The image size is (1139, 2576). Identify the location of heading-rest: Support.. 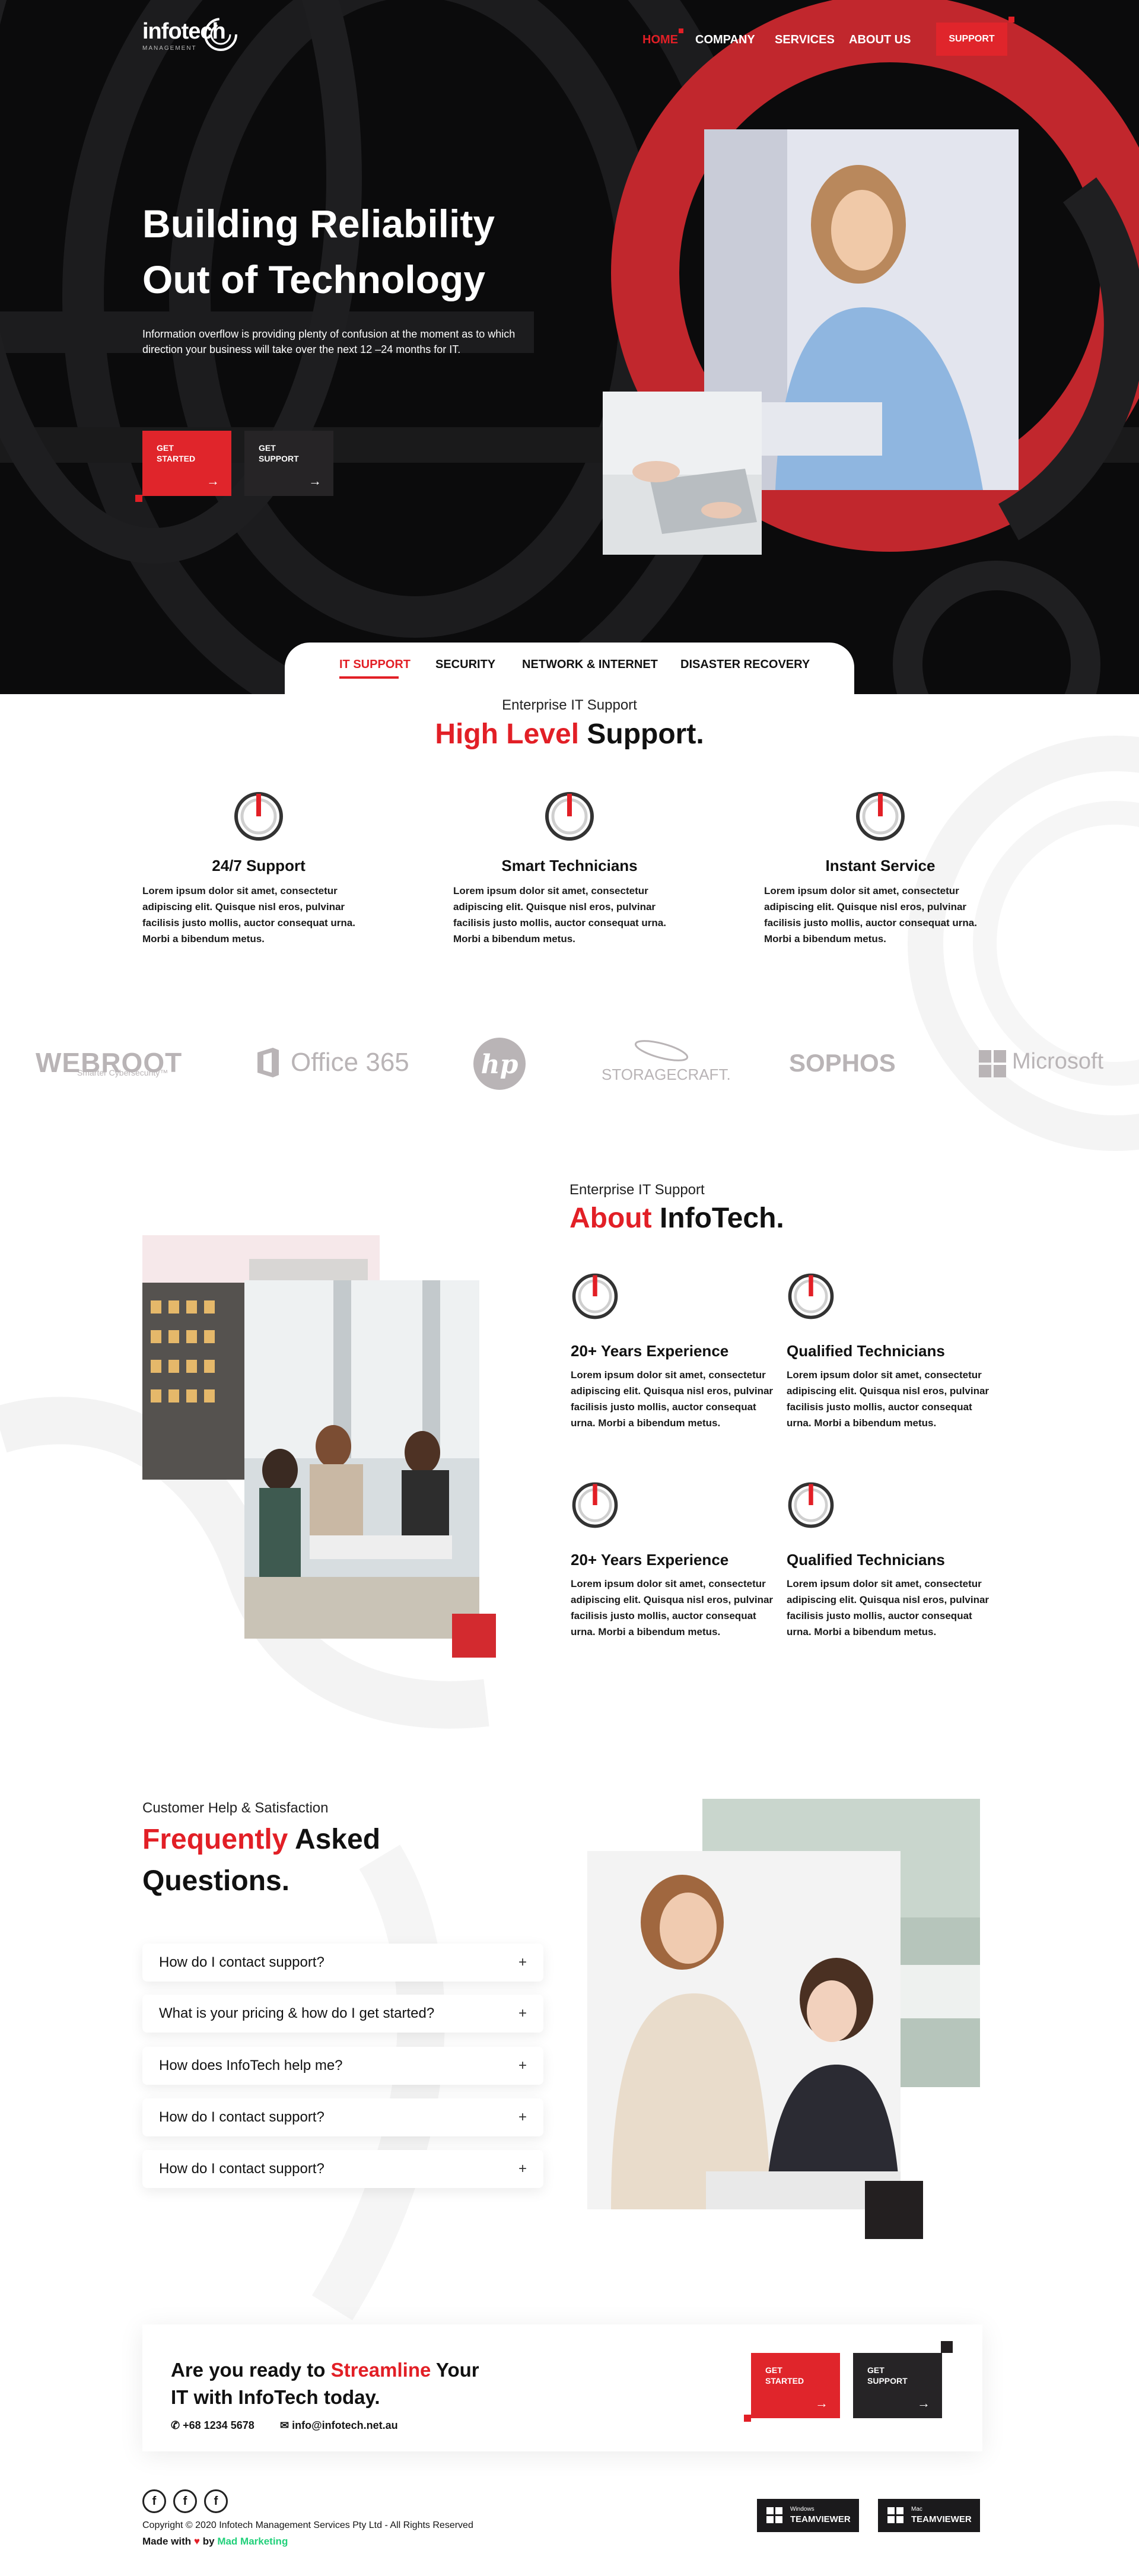
(645, 734).